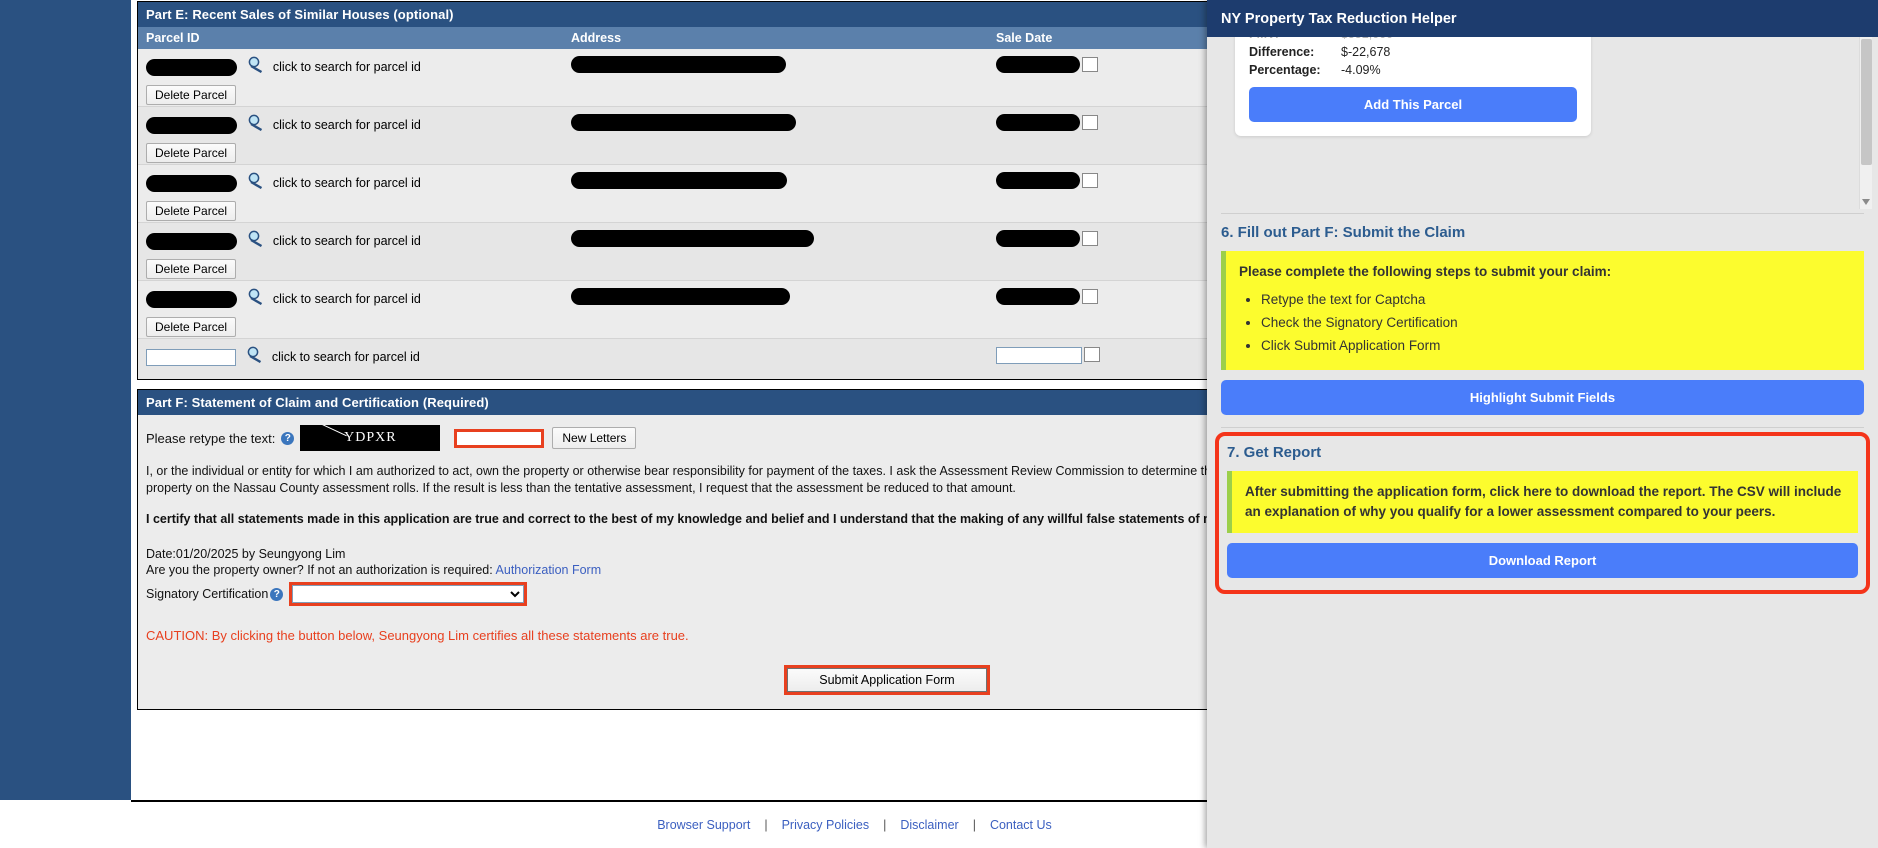 The width and height of the screenshot is (1878, 848). Describe the element at coordinates (1295, 39) in the screenshot. I see `fmv-label: FMV:` at that location.